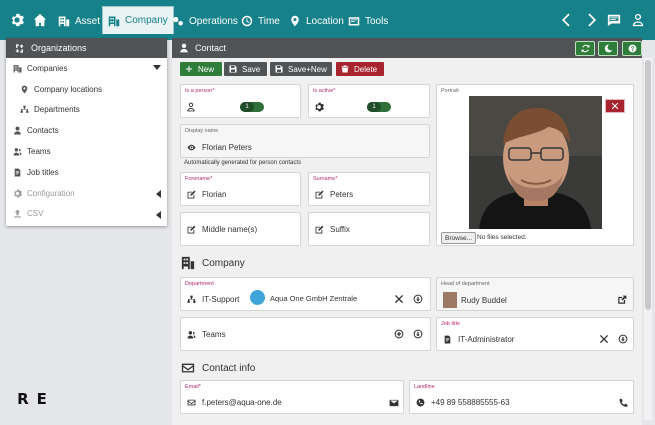 Image resolution: width=655 pixels, height=425 pixels. I want to click on email-label: Email*, so click(193, 387).